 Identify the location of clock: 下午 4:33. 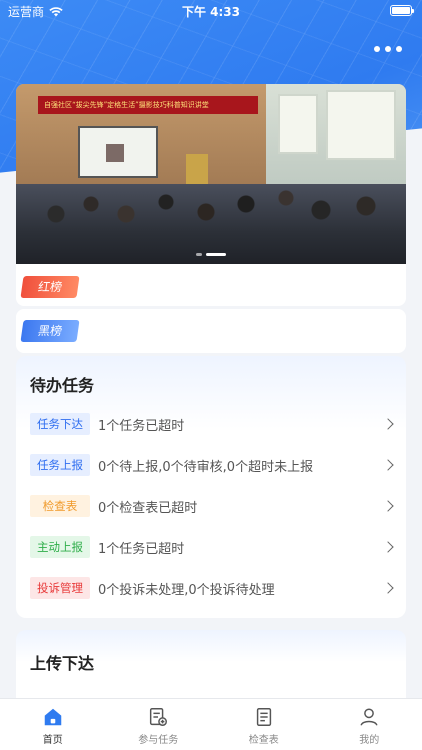
(211, 12).